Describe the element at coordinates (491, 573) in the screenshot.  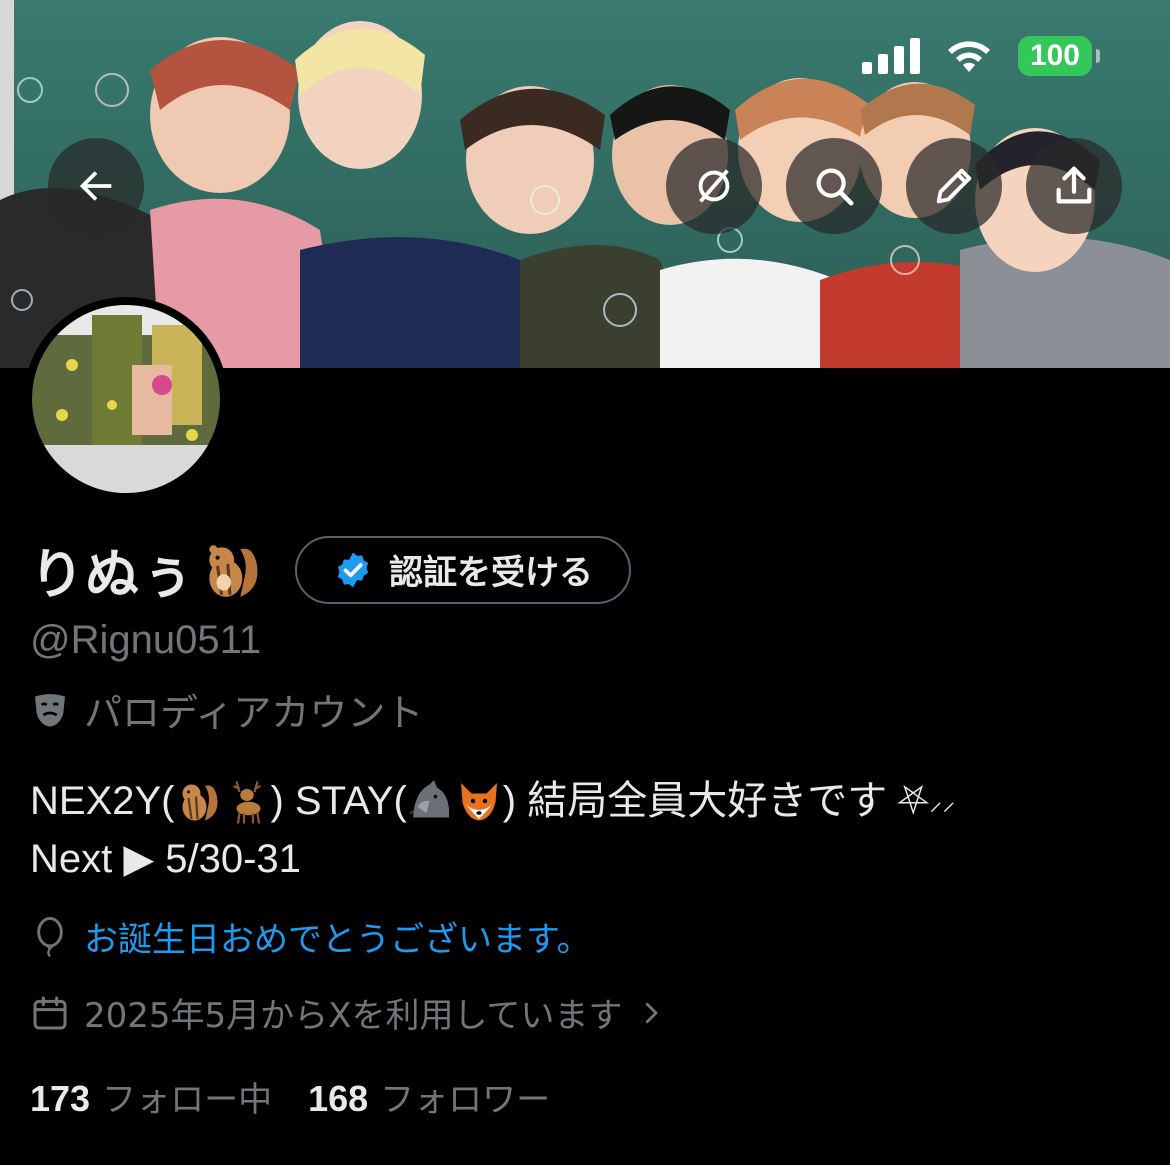
I see `get-verified-label: 認証を受ける` at that location.